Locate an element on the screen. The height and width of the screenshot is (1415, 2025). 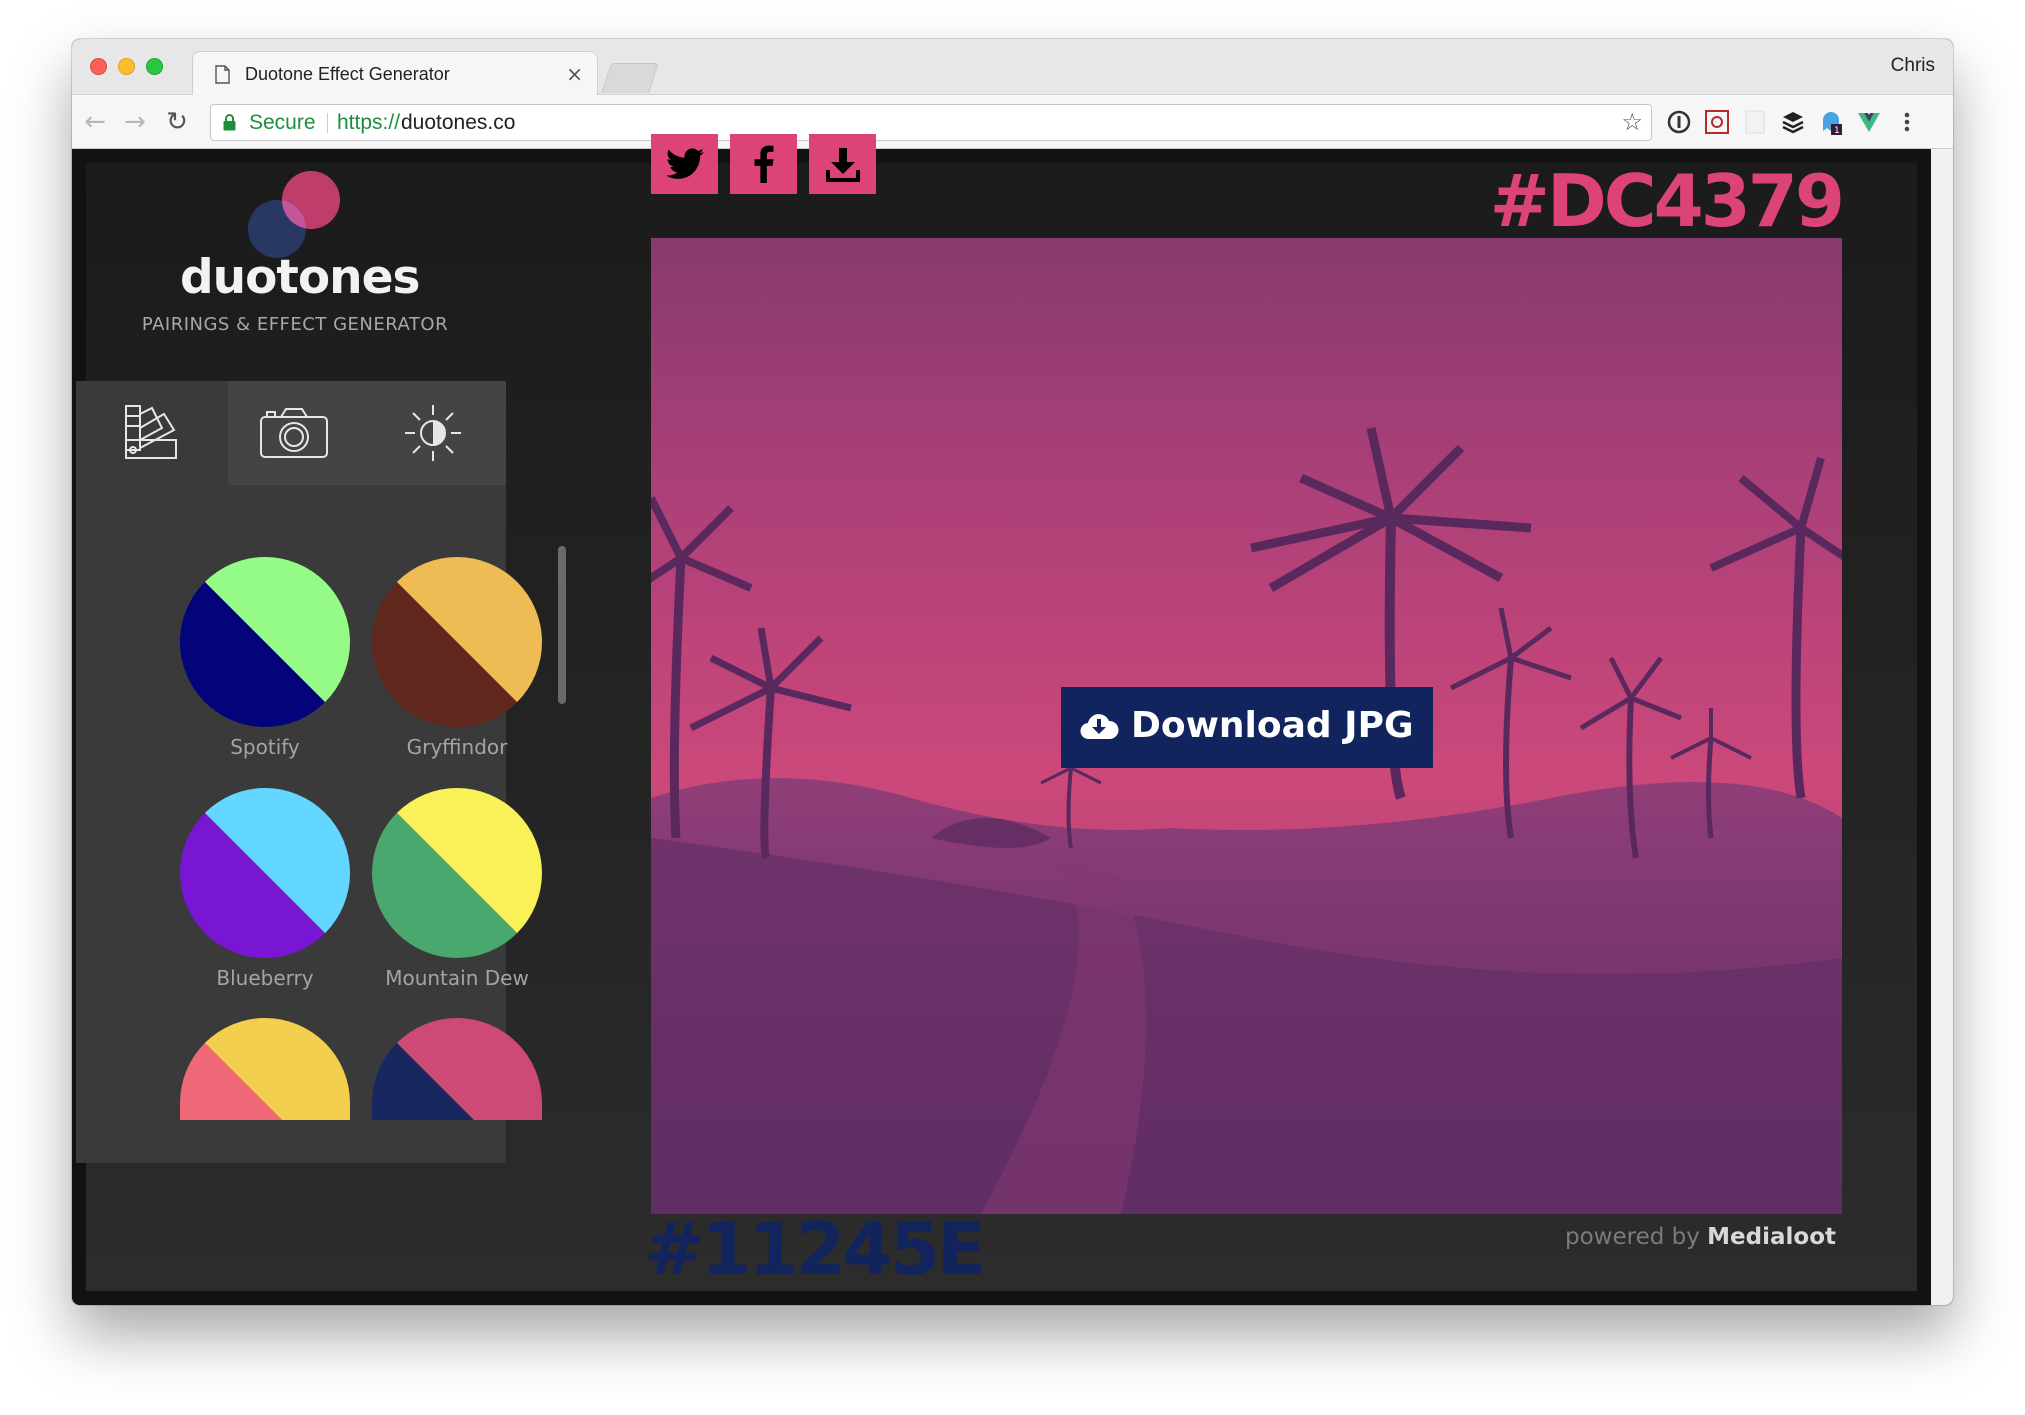
facebook-icon is located at coordinates (763, 164).